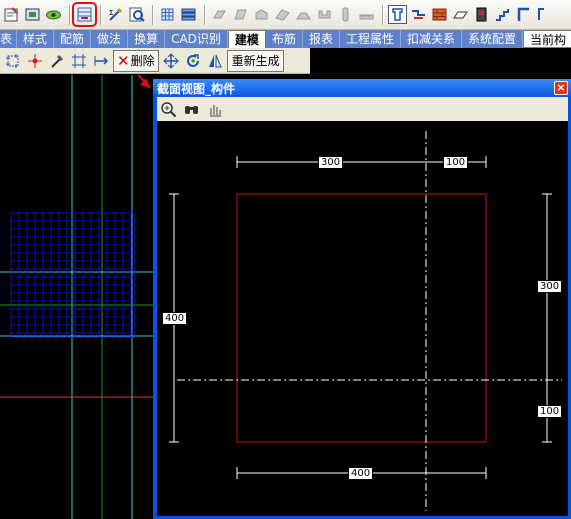 The width and height of the screenshot is (571, 519). I want to click on rotate-button, so click(193, 61).